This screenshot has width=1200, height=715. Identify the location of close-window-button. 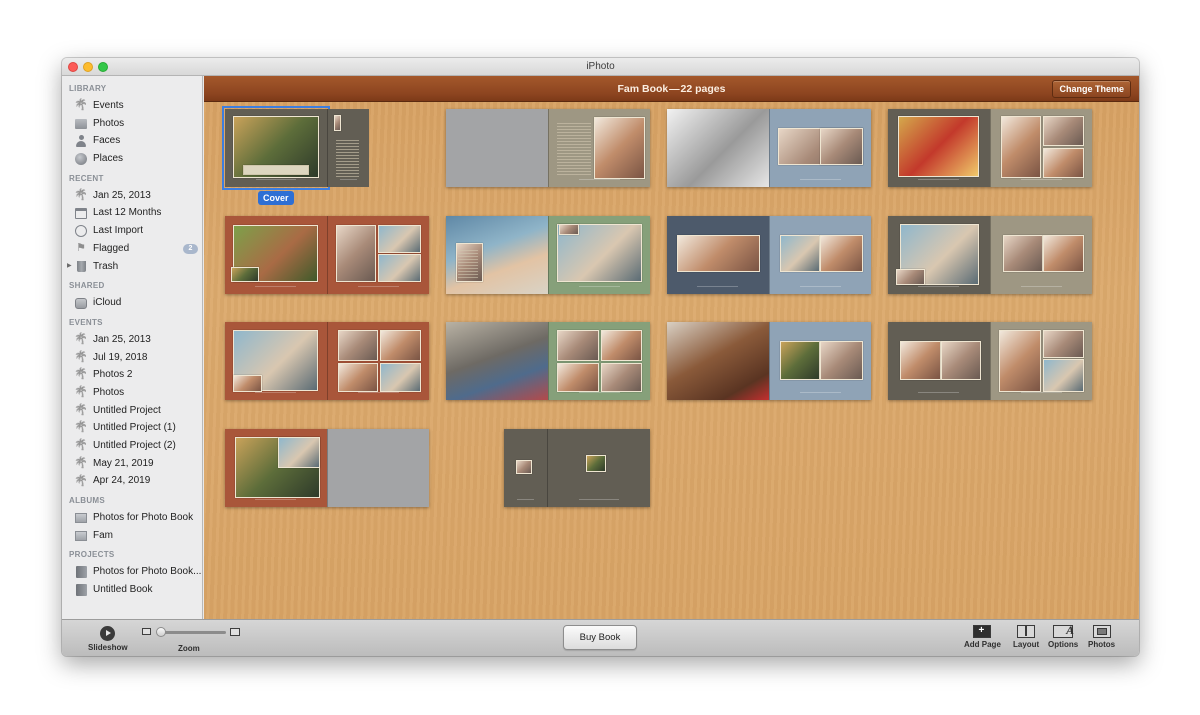
(73, 67).